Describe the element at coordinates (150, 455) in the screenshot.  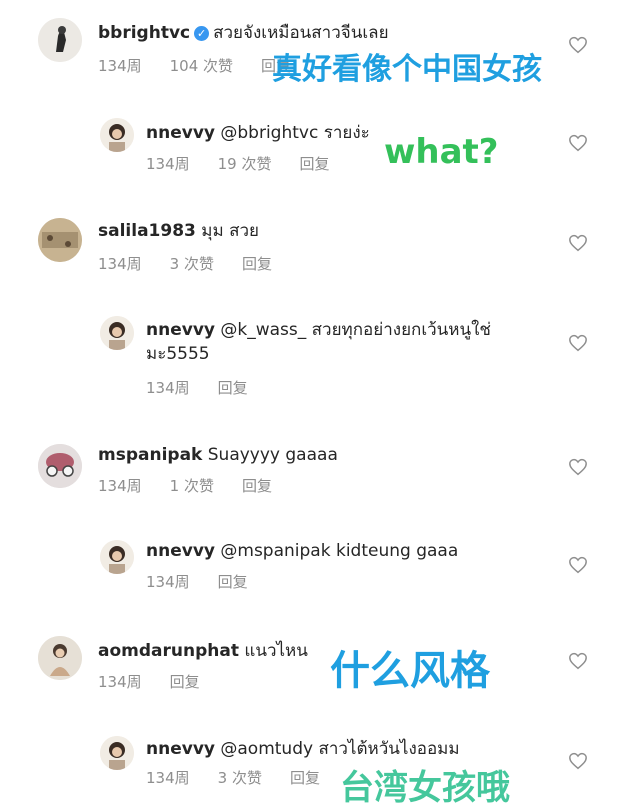
I see `comment-username: mspanipak` at that location.